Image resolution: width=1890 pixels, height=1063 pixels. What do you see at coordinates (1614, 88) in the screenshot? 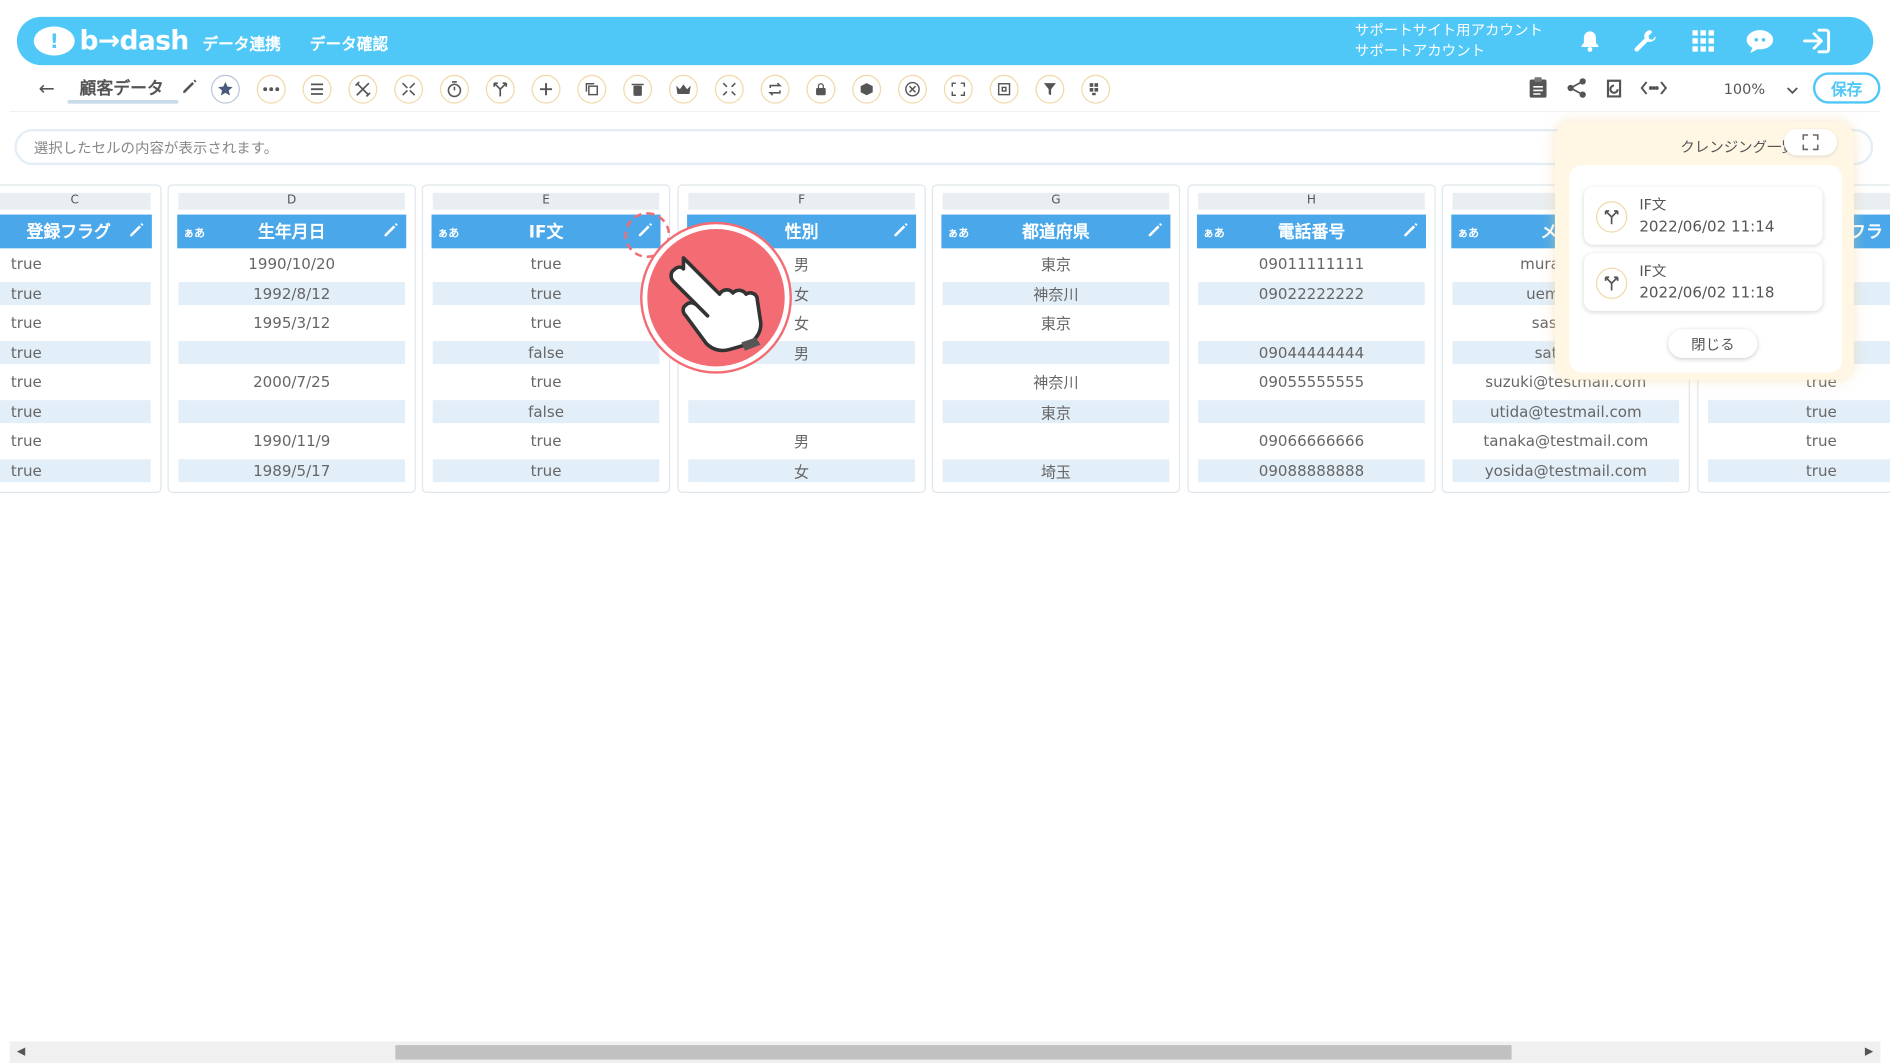
I see `refresh-icon` at bounding box center [1614, 88].